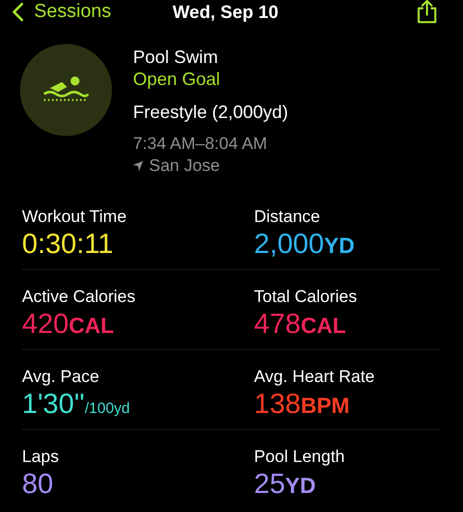 Image resolution: width=463 pixels, height=512 pixels. Describe the element at coordinates (299, 456) in the screenshot. I see `metric-label: Pool Length` at that location.